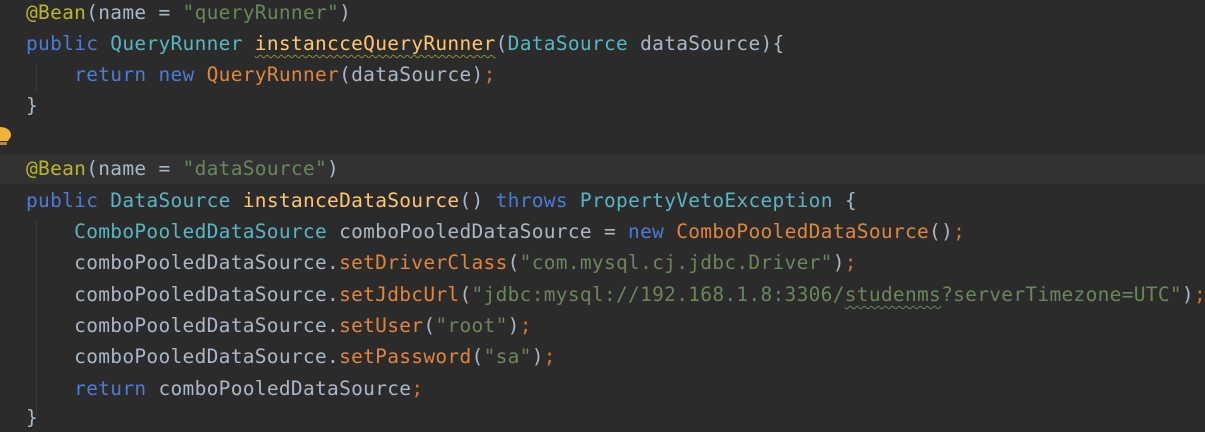 The image size is (1205, 432). What do you see at coordinates (405, 356) in the screenshot?
I see `method-call: setPassword` at bounding box center [405, 356].